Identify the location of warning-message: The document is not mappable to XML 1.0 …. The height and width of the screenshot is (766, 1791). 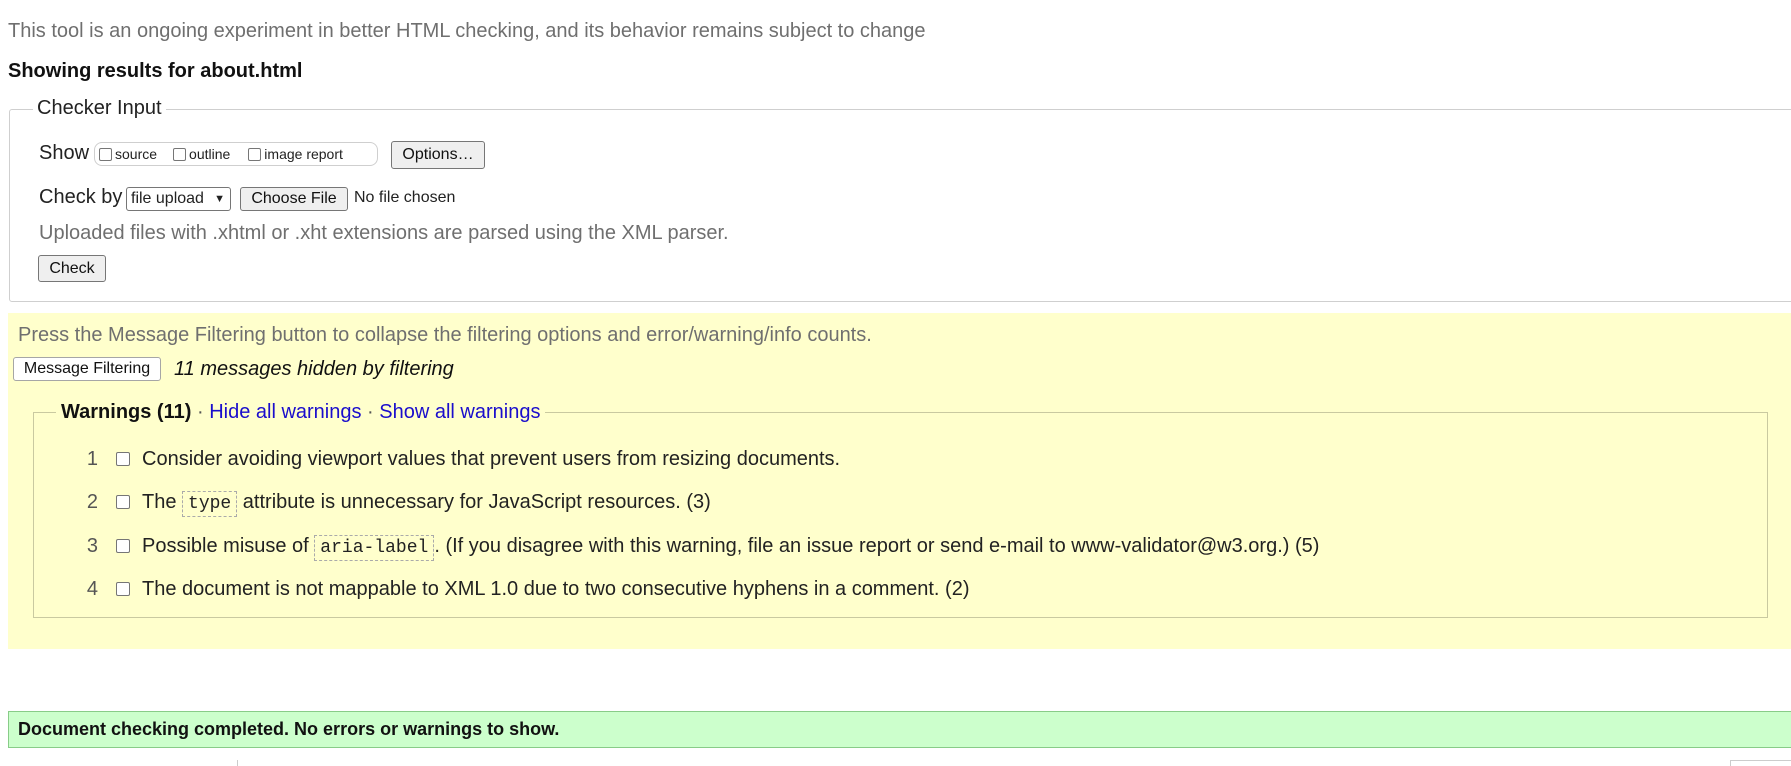
(556, 589).